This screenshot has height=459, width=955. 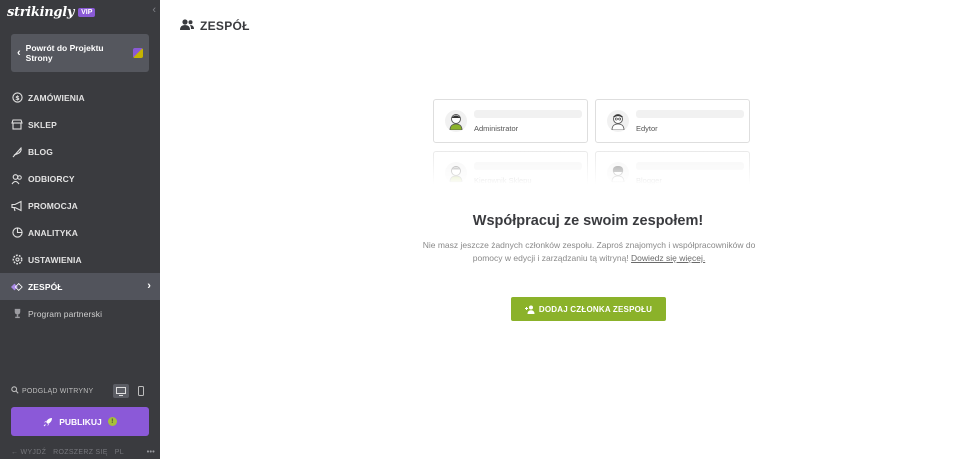 What do you see at coordinates (17, 233) in the screenshot?
I see `pie-chart-icon` at bounding box center [17, 233].